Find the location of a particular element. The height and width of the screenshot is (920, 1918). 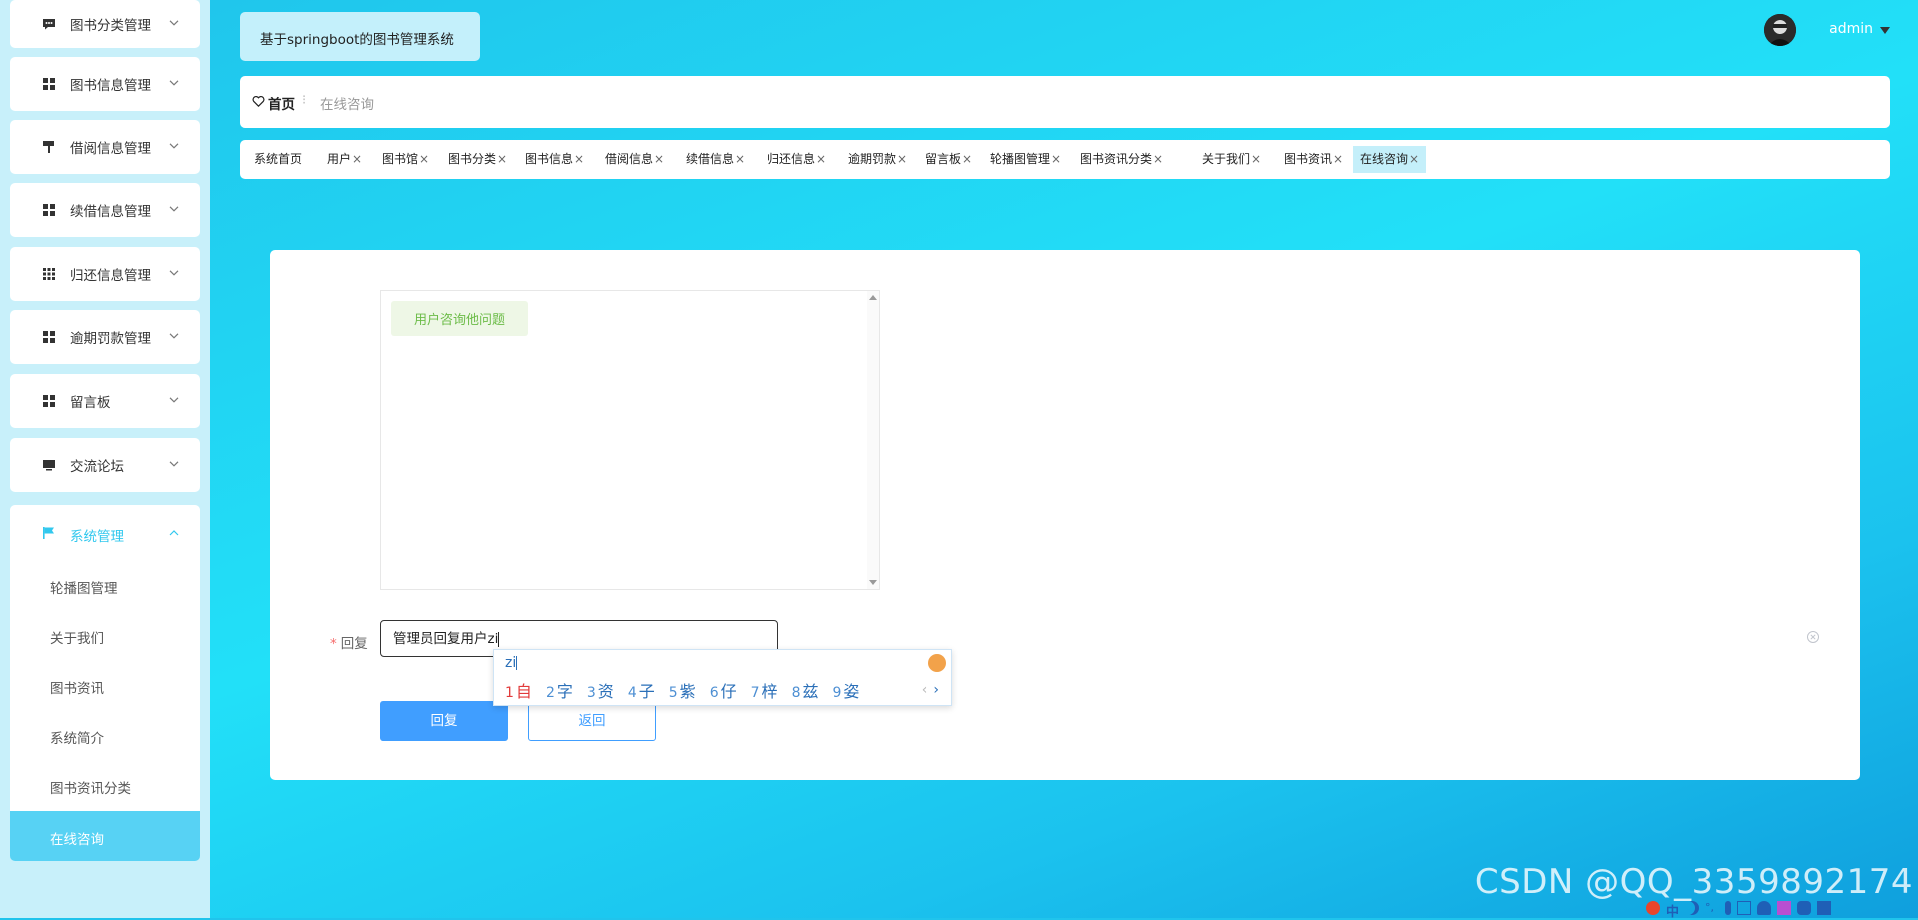

tag-8: 归还信息× is located at coordinates (796, 159).